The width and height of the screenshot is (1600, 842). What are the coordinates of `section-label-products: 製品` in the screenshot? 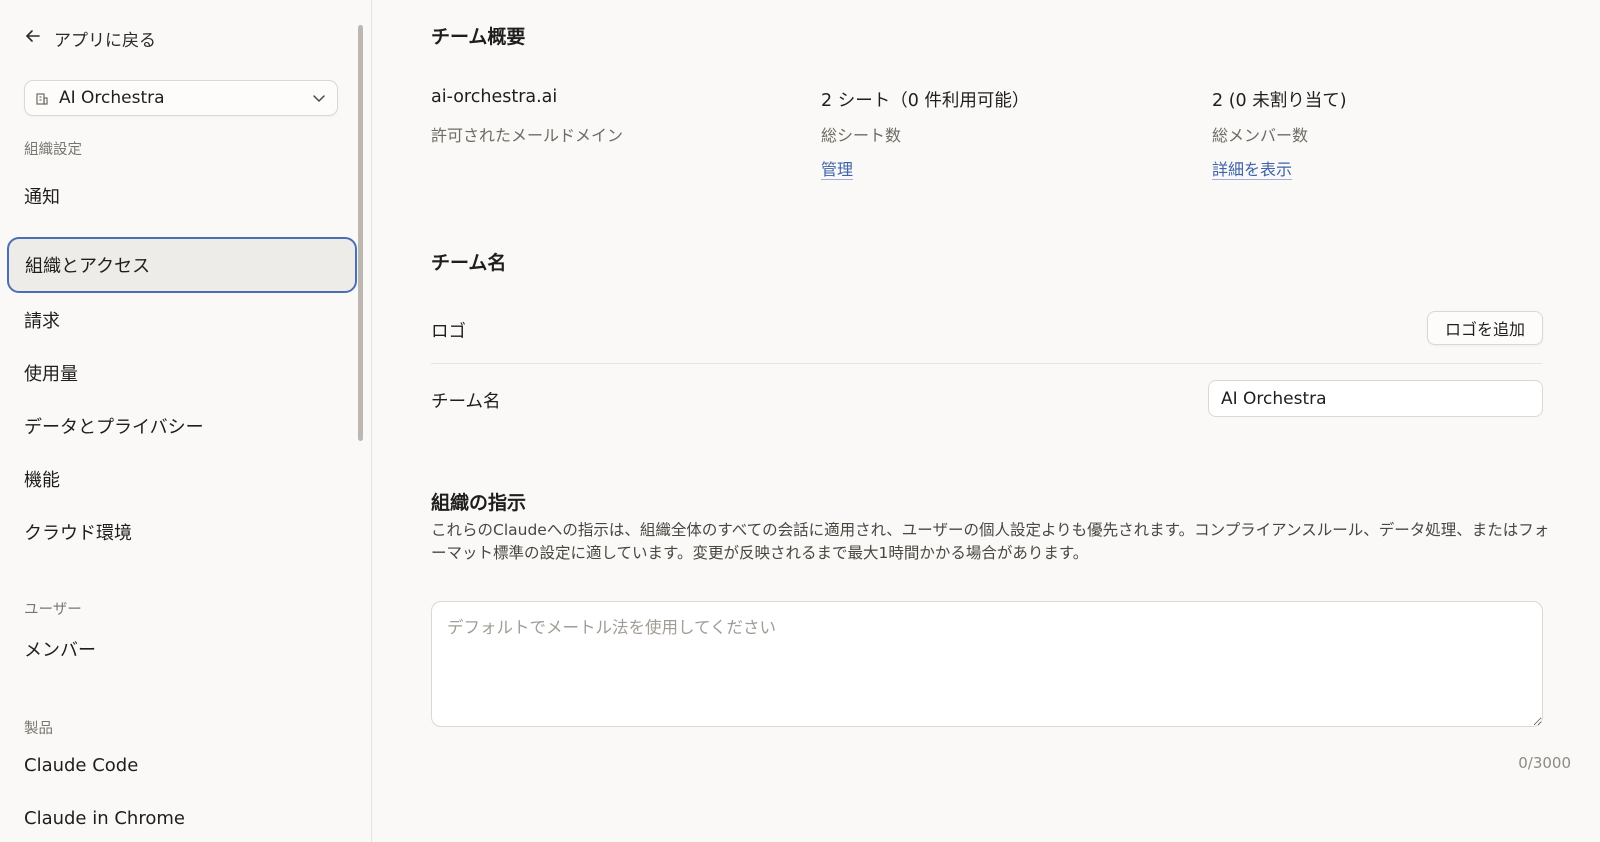 It's located at (38, 729).